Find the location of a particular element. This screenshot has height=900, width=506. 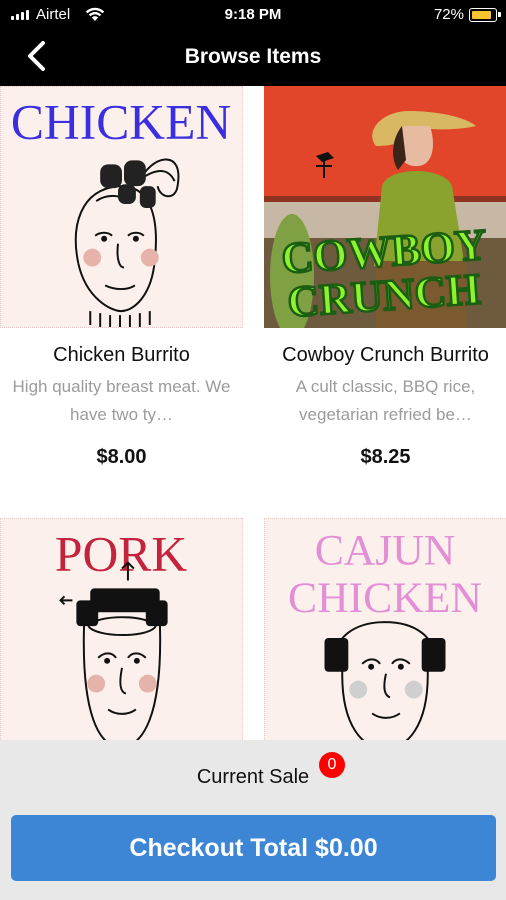

item-name: Cowboy Crunch Burrito is located at coordinates (385, 355).